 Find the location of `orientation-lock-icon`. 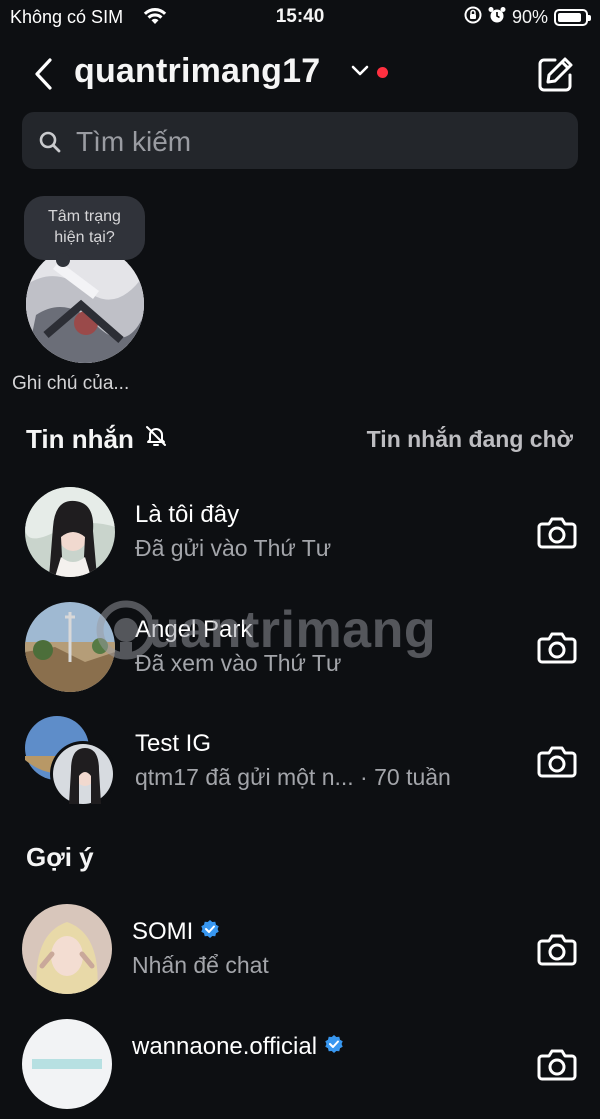

orientation-lock-icon is located at coordinates (473, 17).